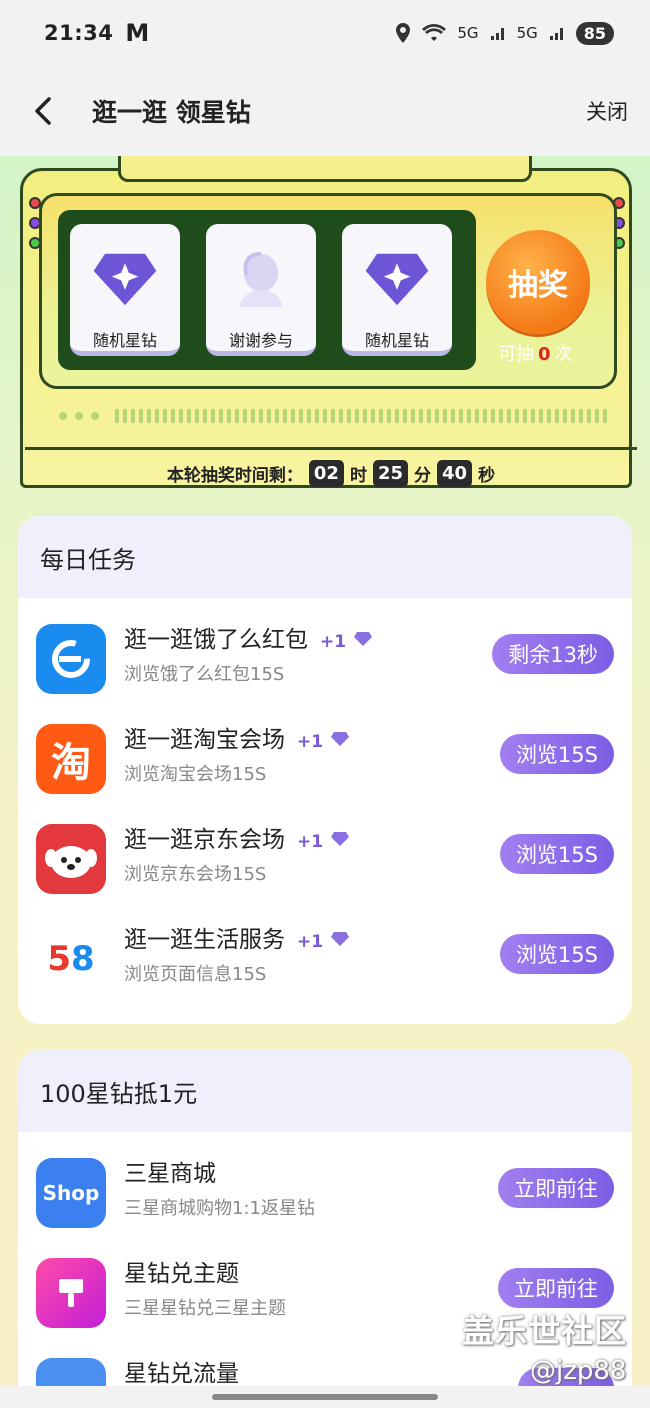  I want to click on reel-card: 谢谢参与, so click(261, 290).